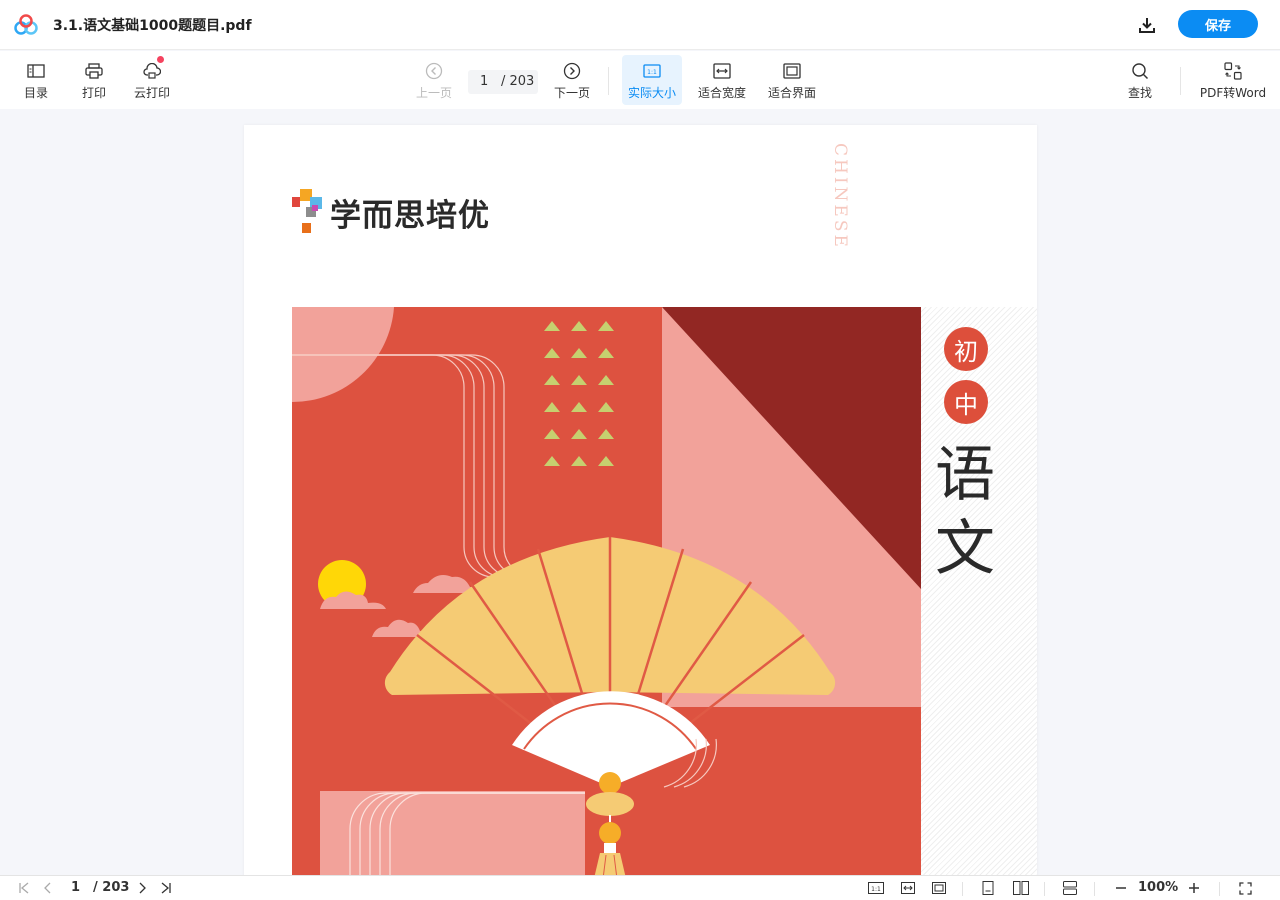 The image size is (1280, 900). I want to click on chevron-right-circle-icon, so click(572, 70).